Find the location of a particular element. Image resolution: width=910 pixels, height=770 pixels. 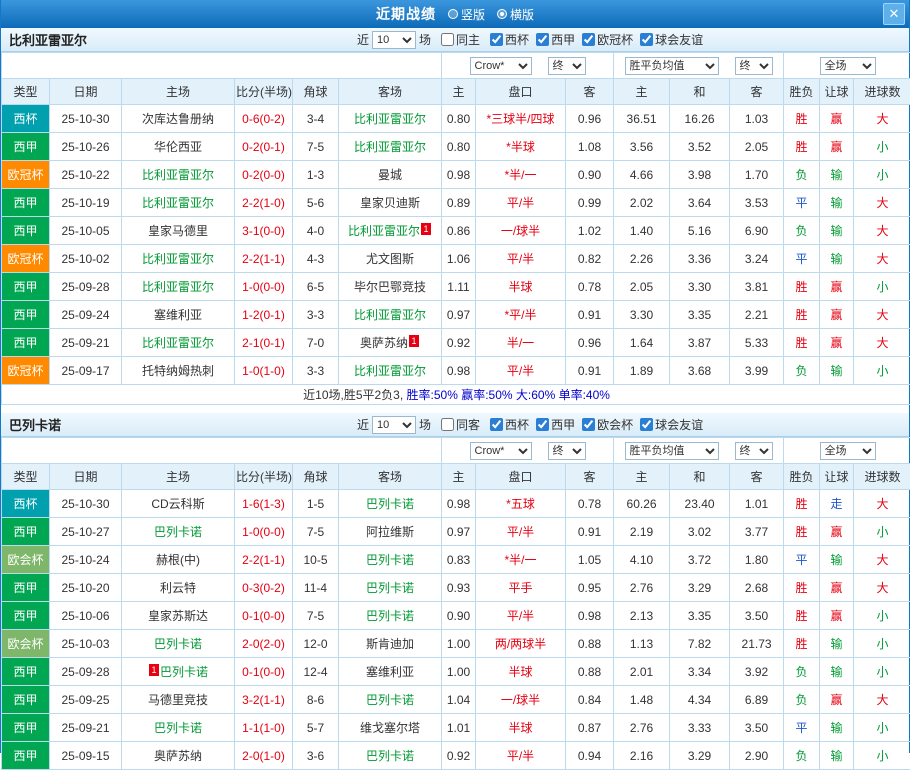

corners: 7-5 is located at coordinates (316, 616).